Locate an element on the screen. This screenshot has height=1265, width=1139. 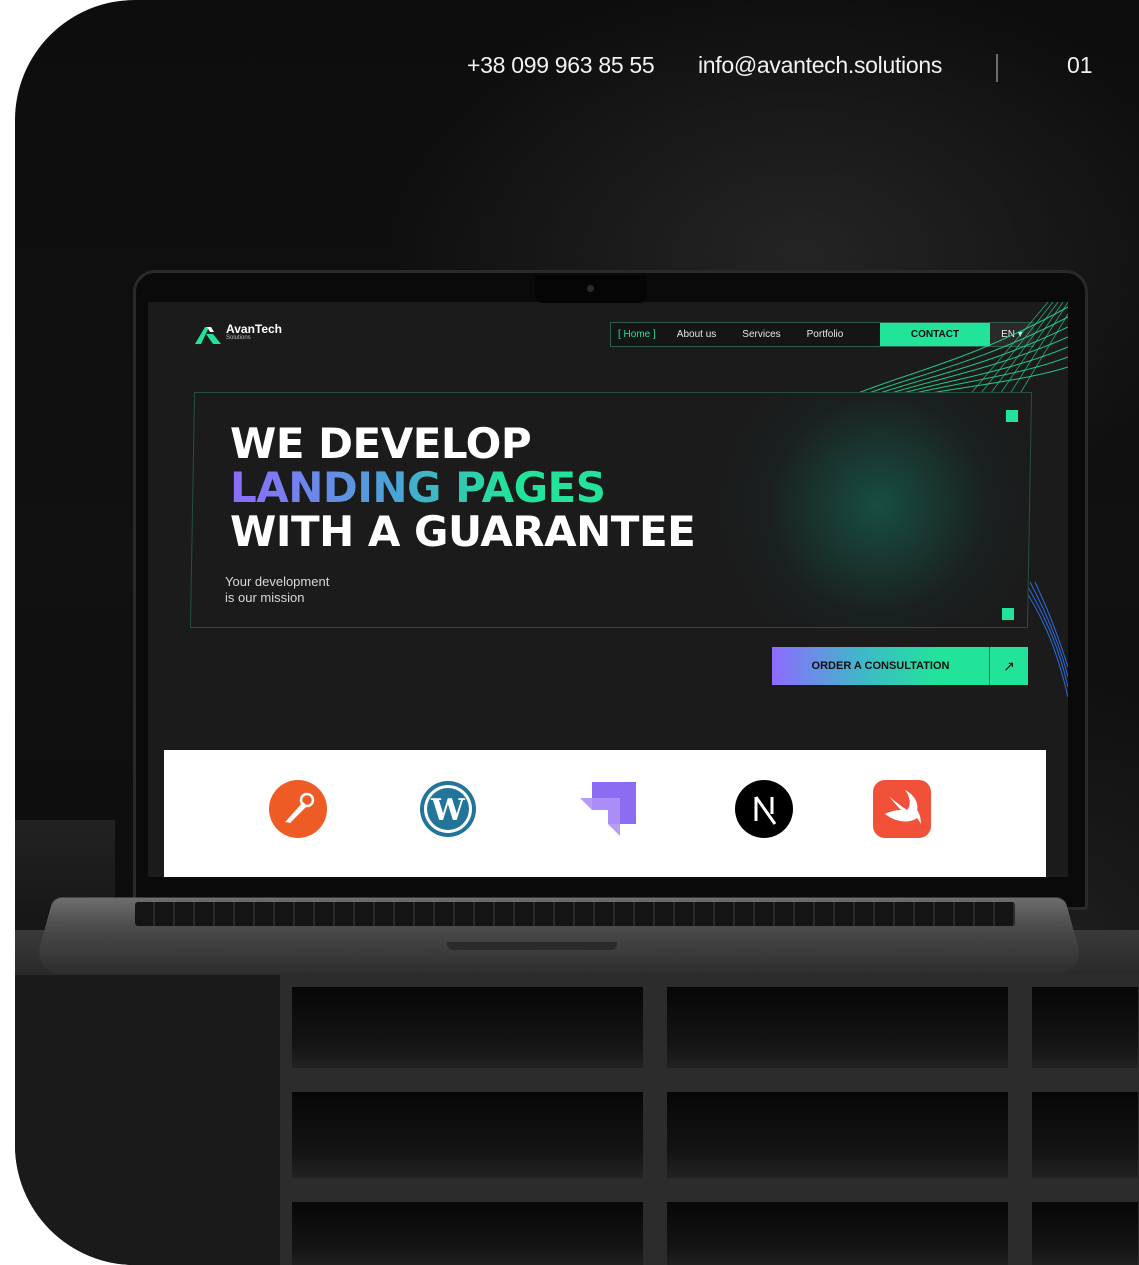
headline-line-2: LANDING PAGES is located at coordinates (462, 488).